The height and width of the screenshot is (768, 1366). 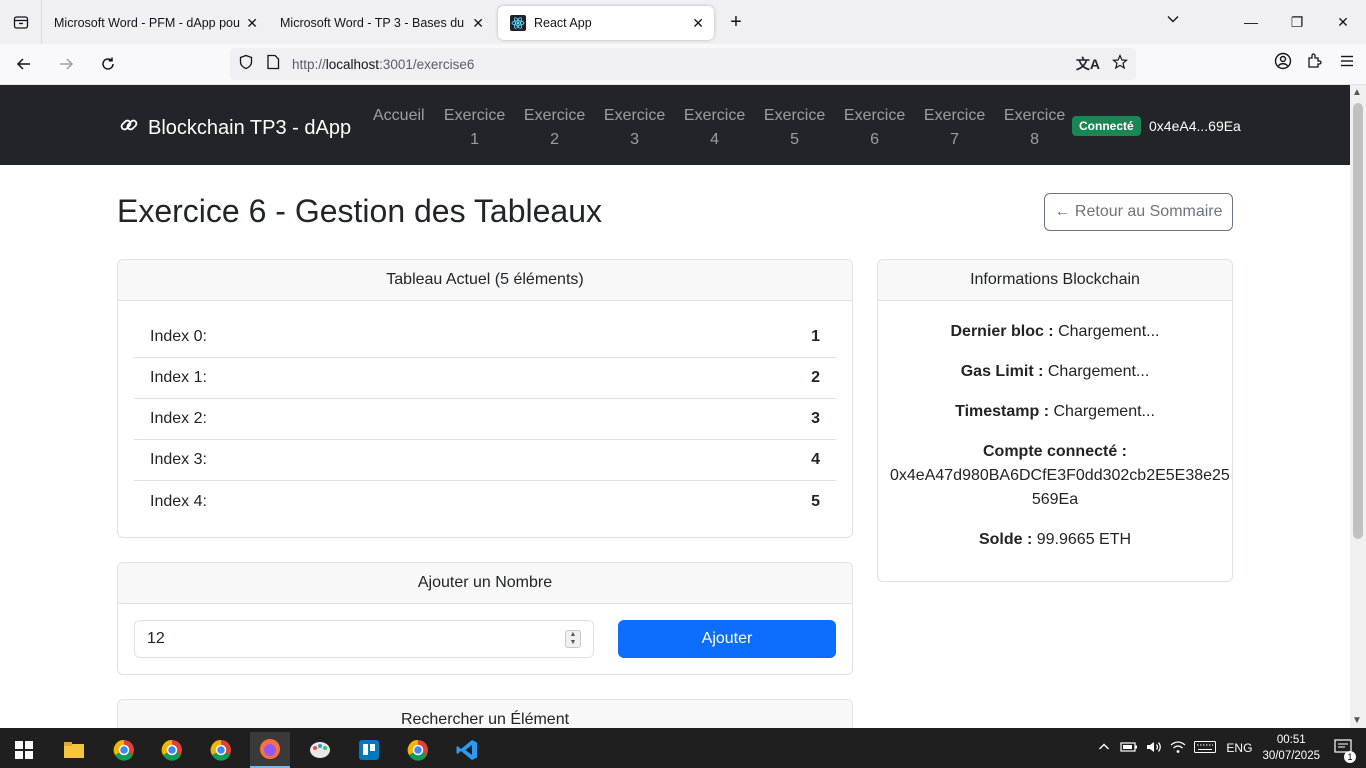 What do you see at coordinates (1291, 748) in the screenshot?
I see `clock: 00:51 30/07/2025` at bounding box center [1291, 748].